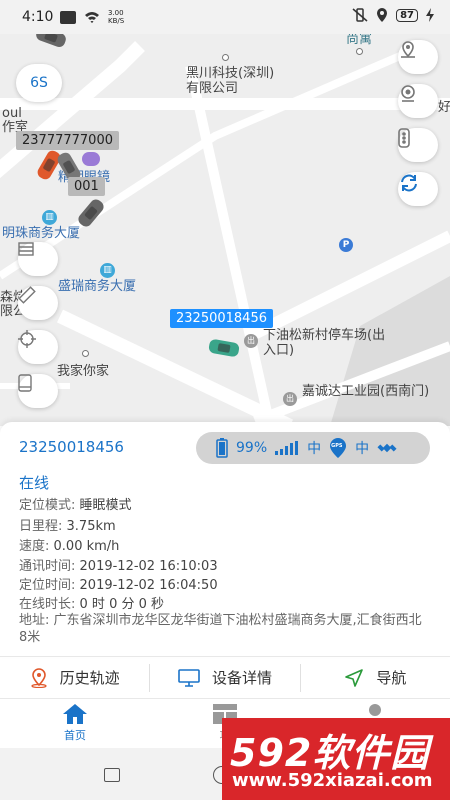 This screenshot has width=450, height=800. I want to click on gps-pin-icon: GPS, so click(338, 448).